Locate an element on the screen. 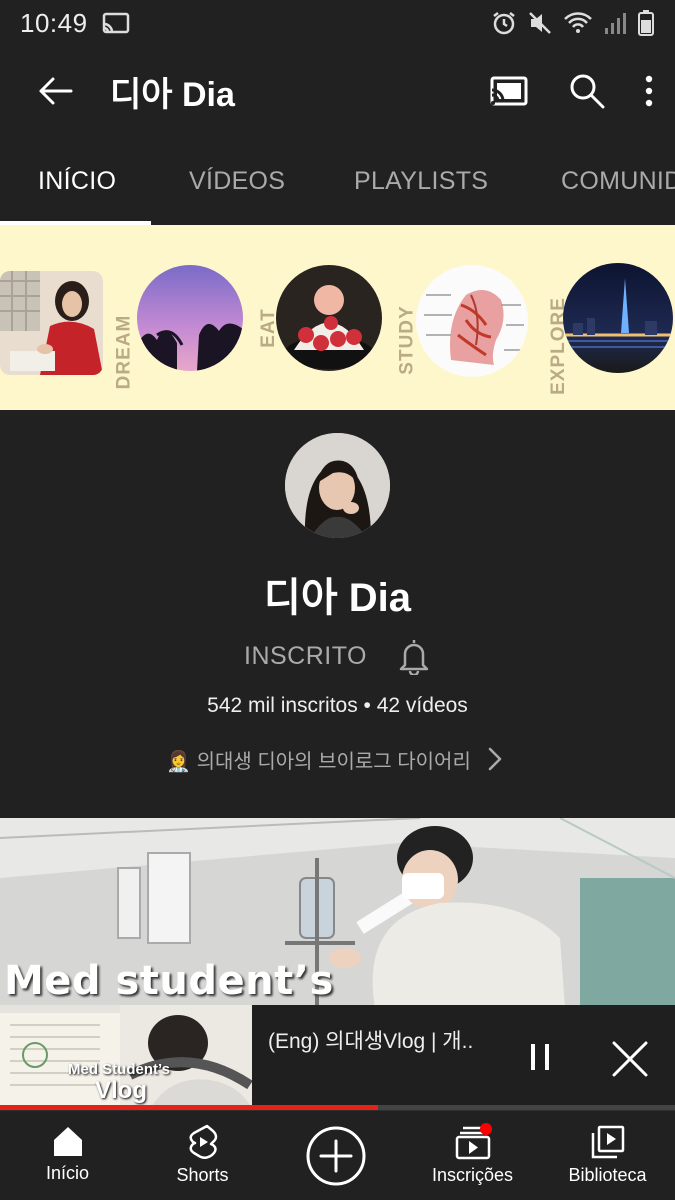 This screenshot has width=675, height=1200. banner-photo-dessert is located at coordinates (329, 318).